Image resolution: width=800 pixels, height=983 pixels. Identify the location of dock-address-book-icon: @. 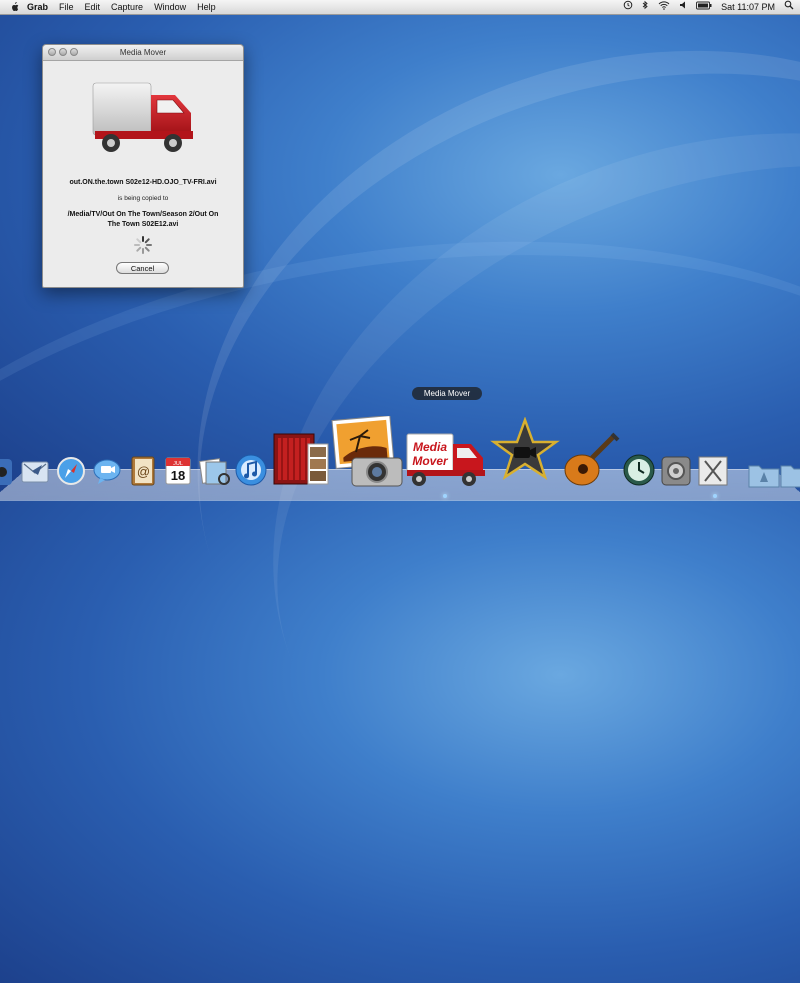
(143, 471).